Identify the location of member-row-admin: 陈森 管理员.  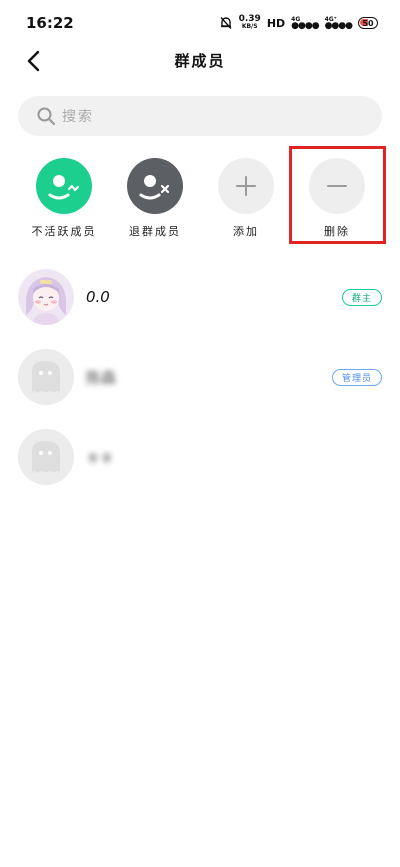
(200, 377).